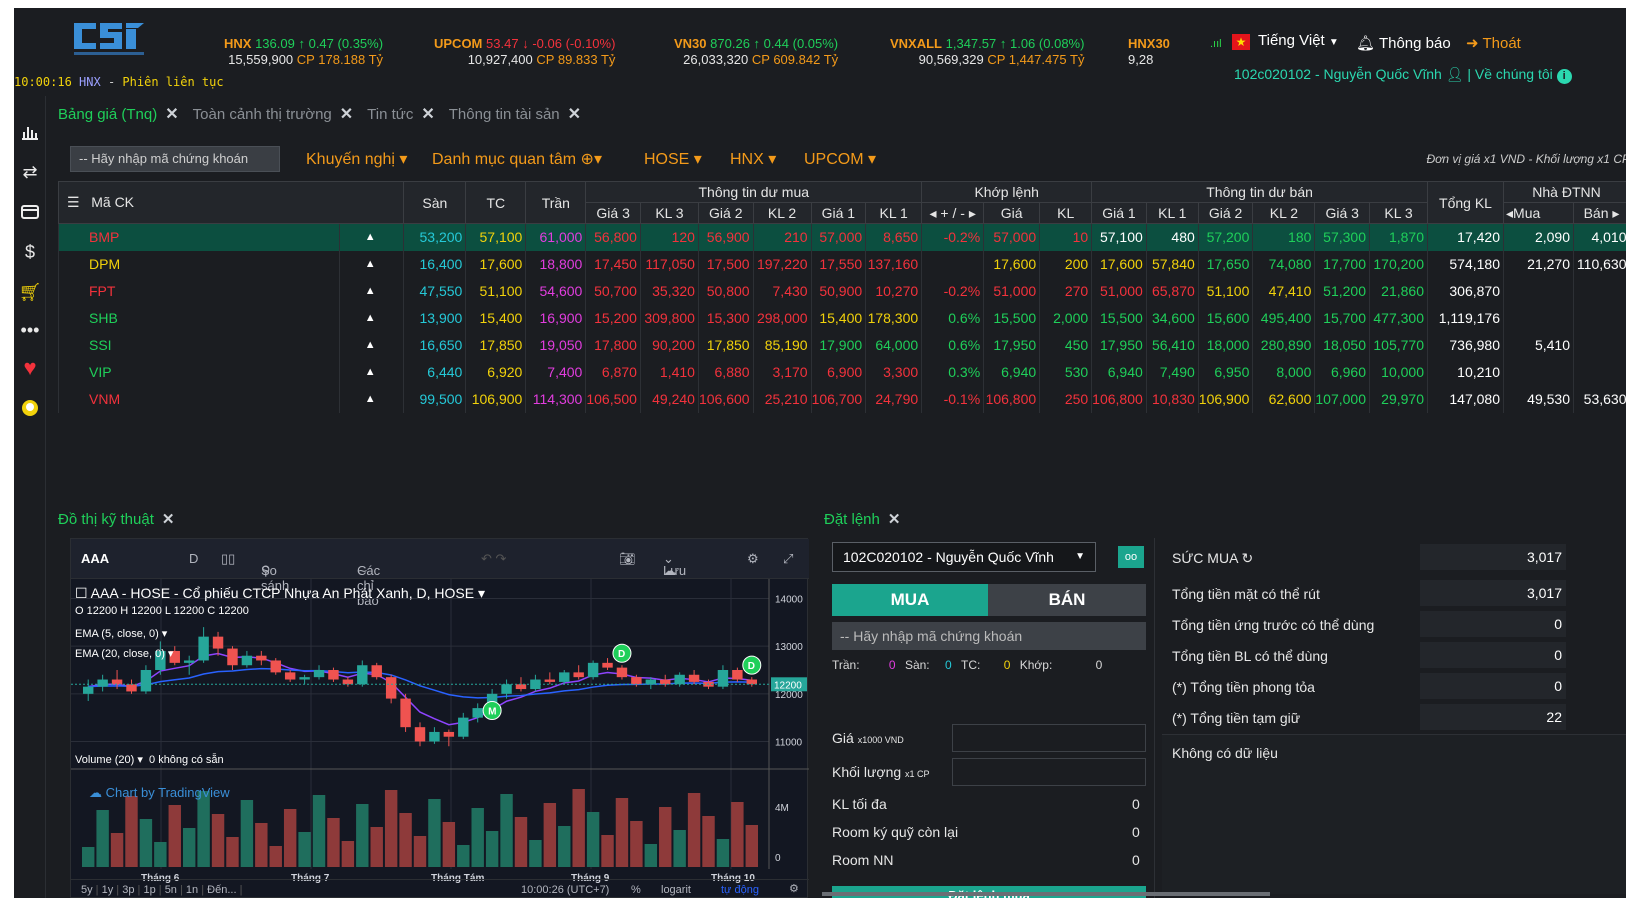  Describe the element at coordinates (1403, 43) in the screenshot. I see `notification-button: 🔔︎ Thông báo` at that location.